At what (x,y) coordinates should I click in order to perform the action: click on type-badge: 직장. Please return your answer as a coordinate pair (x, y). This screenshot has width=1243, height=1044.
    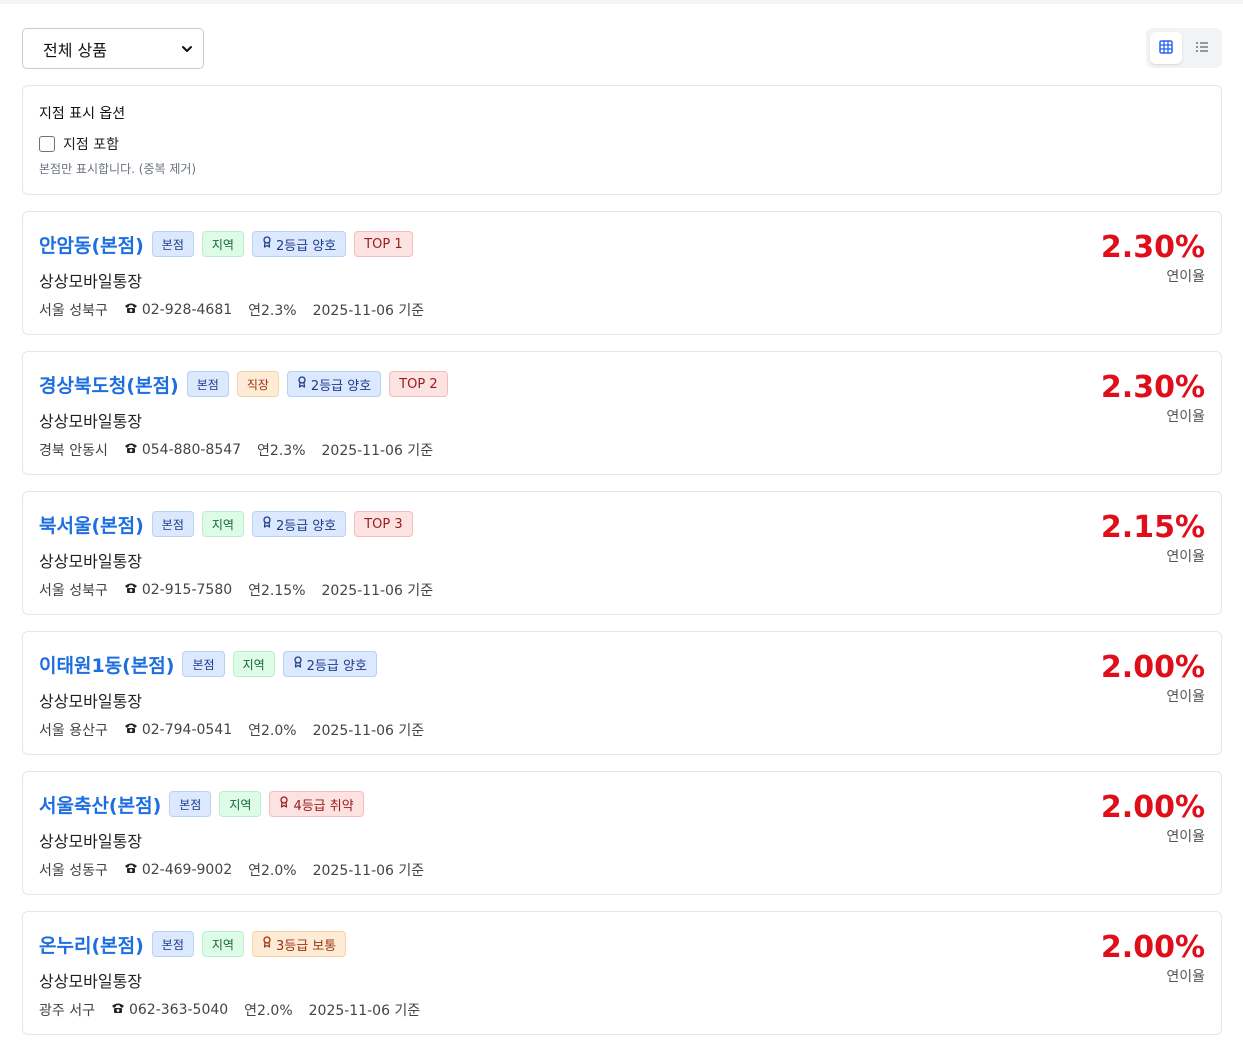
    Looking at the image, I should click on (257, 384).